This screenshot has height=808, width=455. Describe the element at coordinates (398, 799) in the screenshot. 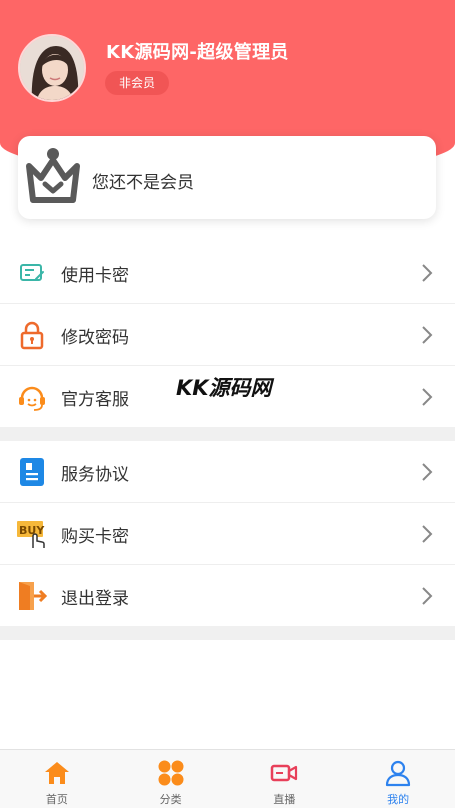

I see `tab-label: 我的` at that location.